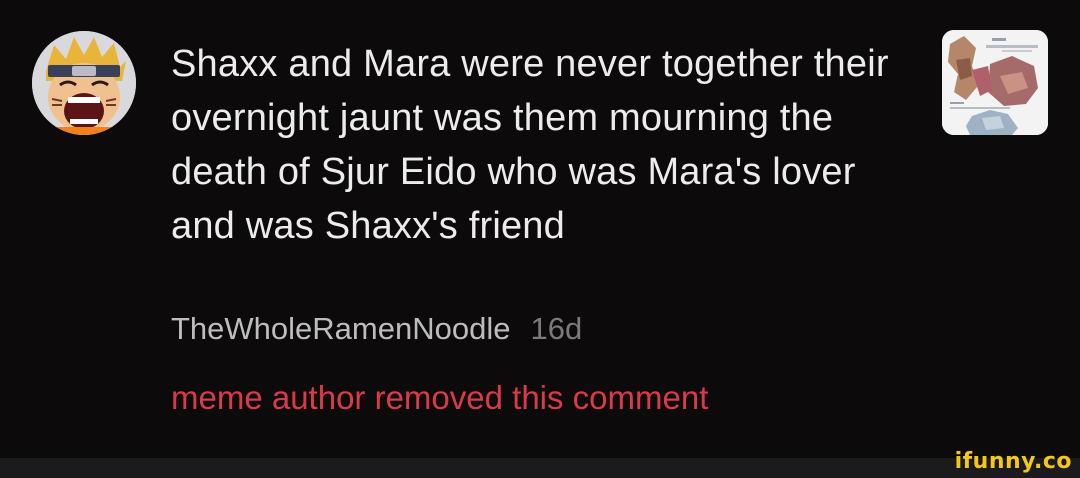 The image size is (1080, 478). Describe the element at coordinates (340, 328) in the screenshot. I see `username-link: TheWholeRamenNoodle` at that location.